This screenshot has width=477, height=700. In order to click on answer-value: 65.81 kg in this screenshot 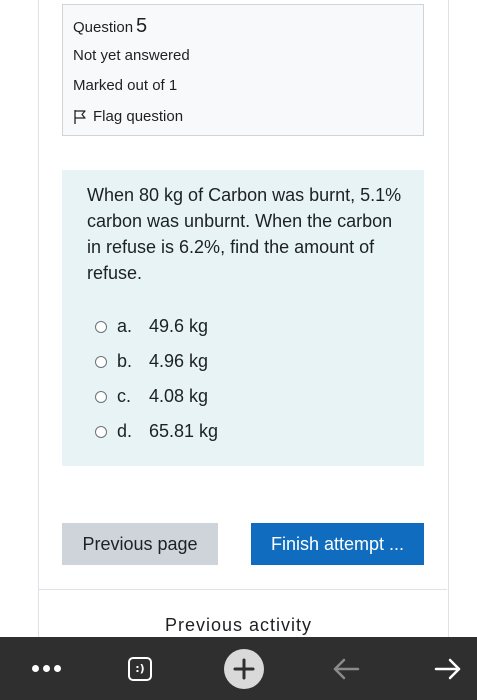, I will do `click(184, 431)`.